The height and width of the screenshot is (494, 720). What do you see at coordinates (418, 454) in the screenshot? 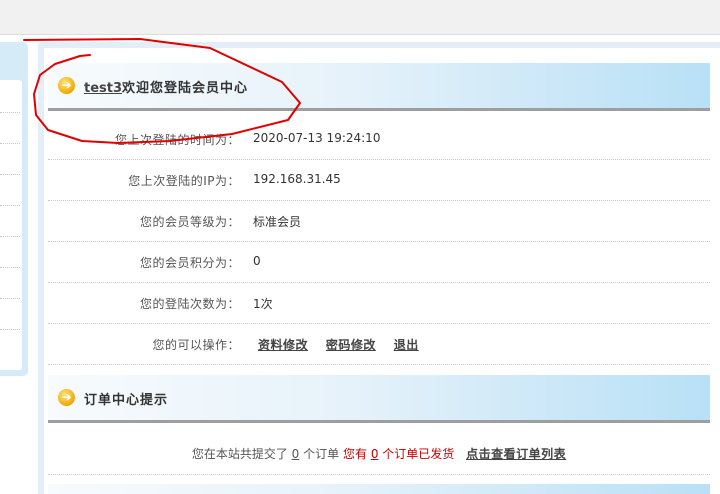
I see `shipped-suffix: 个订单已发货` at bounding box center [418, 454].